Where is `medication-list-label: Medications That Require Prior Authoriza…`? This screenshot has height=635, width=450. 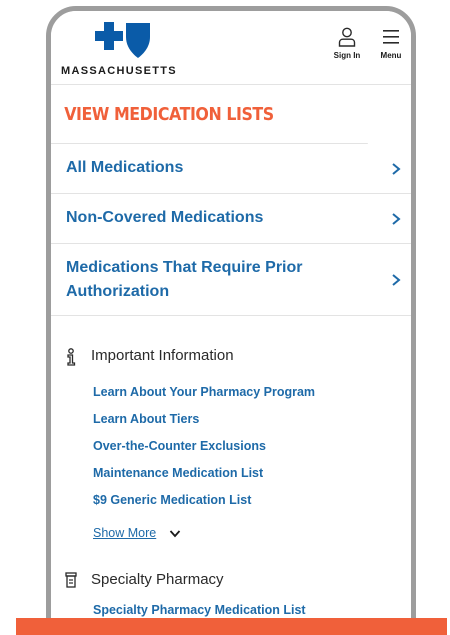
medication-list-label: Medications That Require Prior Authoriza… is located at coordinates (184, 279).